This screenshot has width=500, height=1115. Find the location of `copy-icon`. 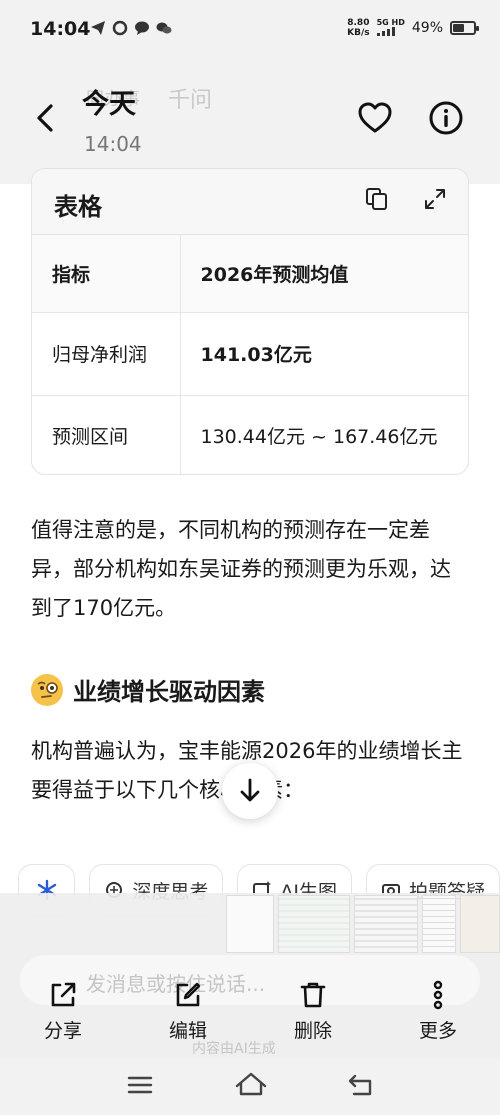

copy-icon is located at coordinates (376, 199).